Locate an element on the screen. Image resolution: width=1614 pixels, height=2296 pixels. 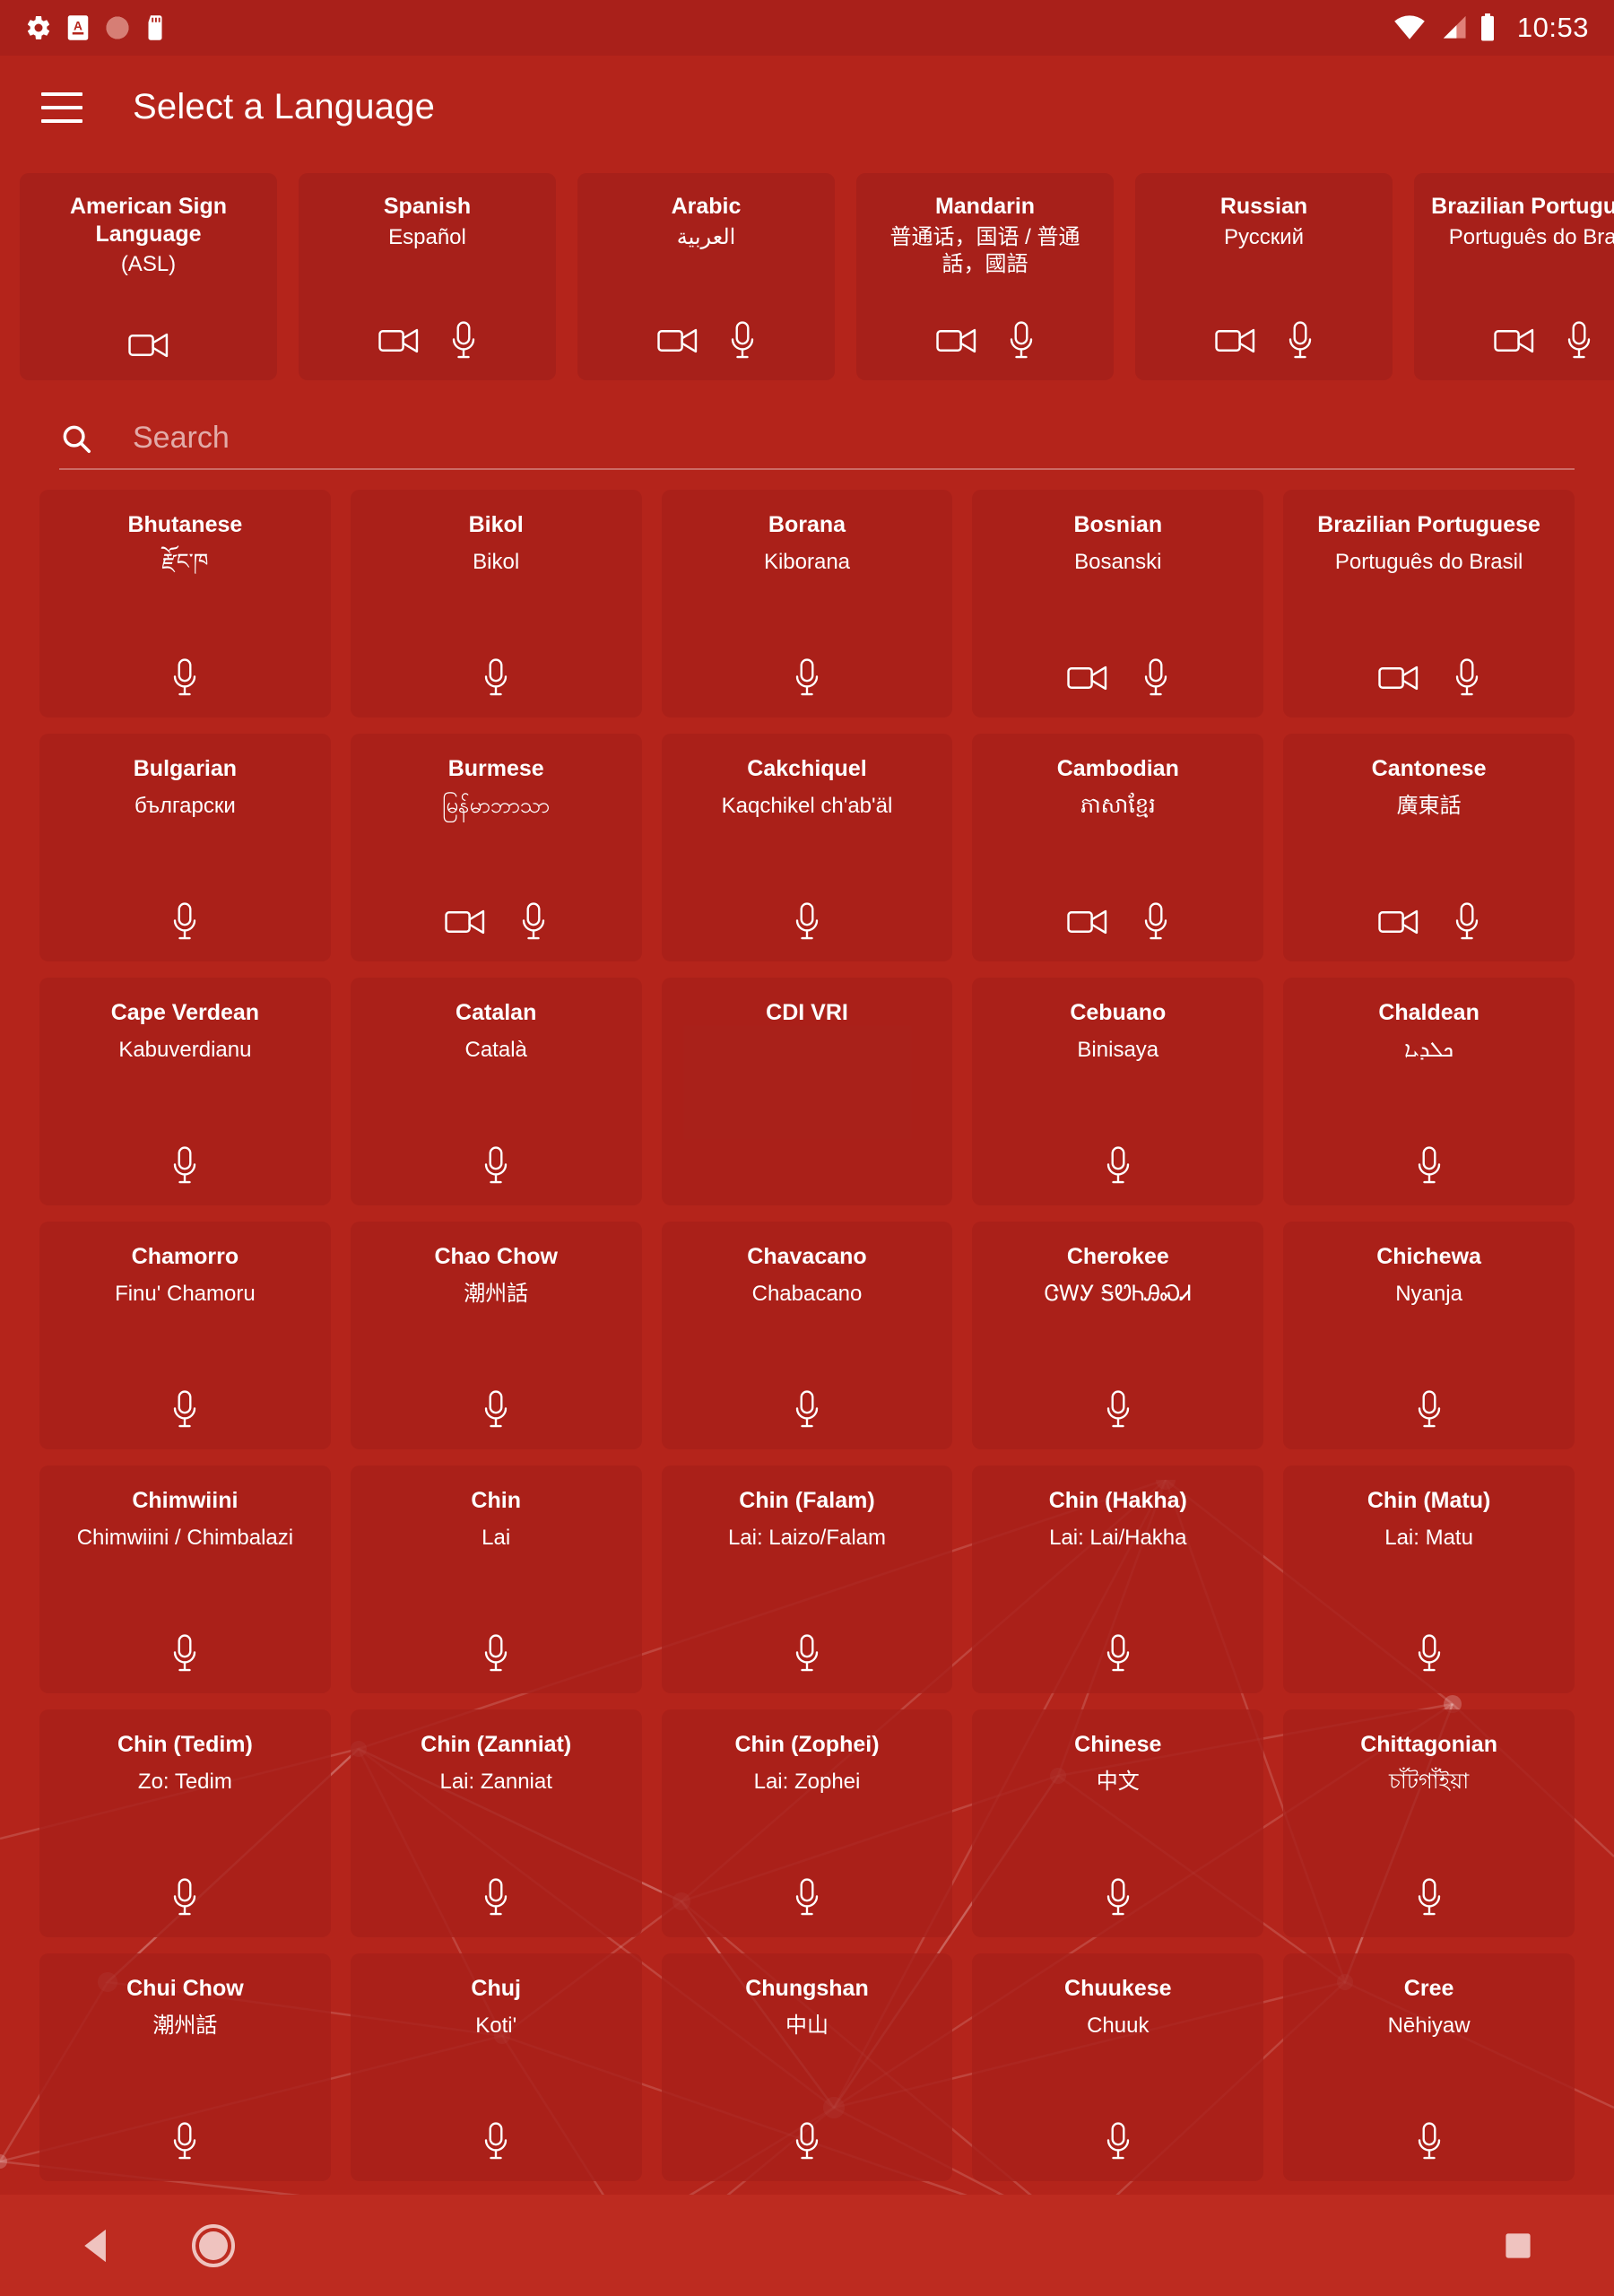
language-card: Cantonese 廣東話 is located at coordinates (1429, 847).